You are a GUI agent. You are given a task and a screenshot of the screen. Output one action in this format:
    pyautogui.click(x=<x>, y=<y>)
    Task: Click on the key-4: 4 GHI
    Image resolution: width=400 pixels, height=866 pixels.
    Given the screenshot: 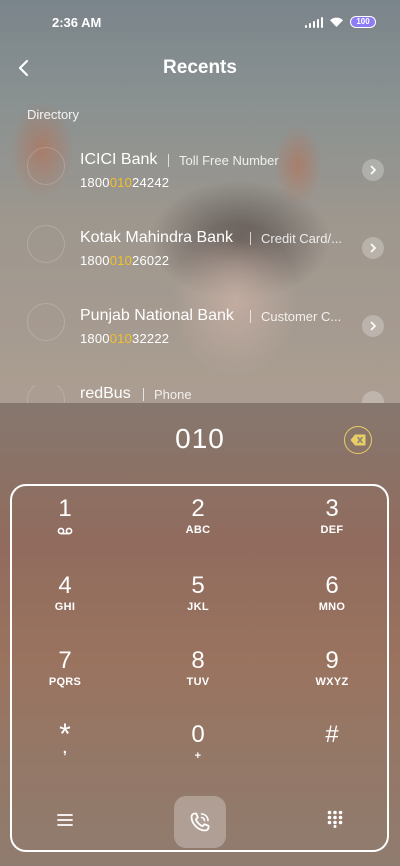 What is the action you would take?
    pyautogui.click(x=65, y=603)
    